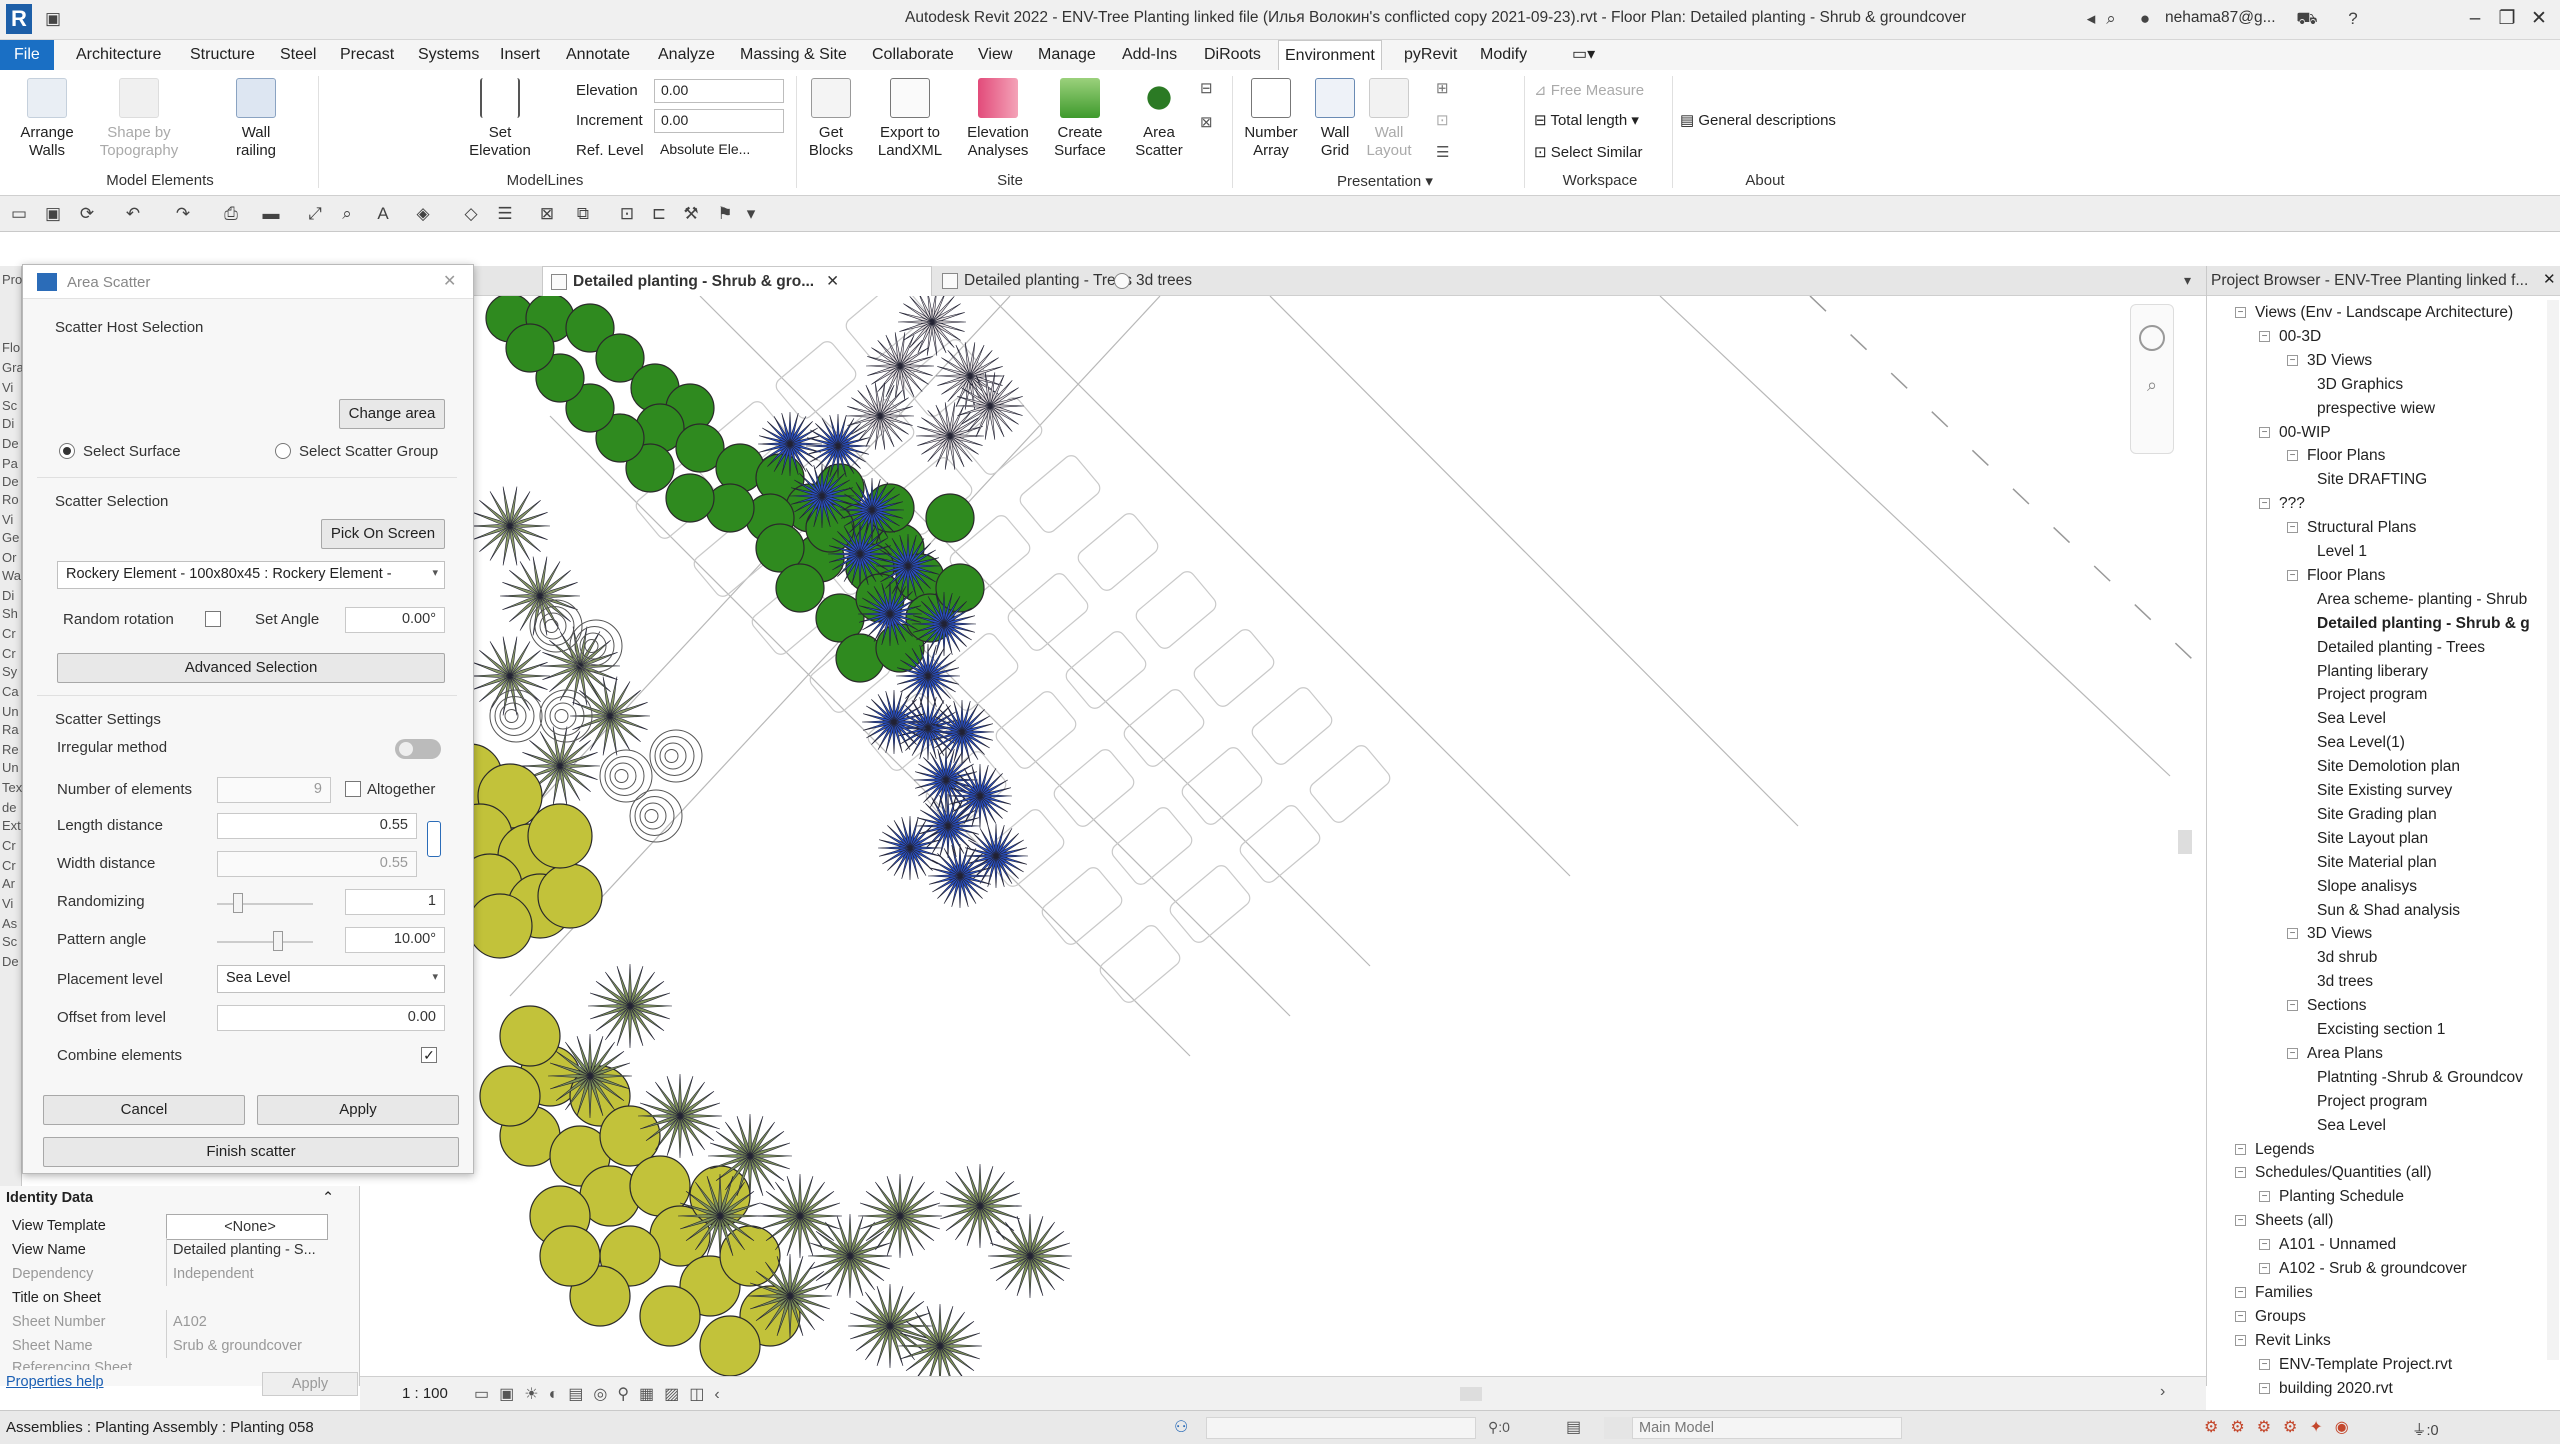  I want to click on wrench-icon: ⚒, so click(691, 214).